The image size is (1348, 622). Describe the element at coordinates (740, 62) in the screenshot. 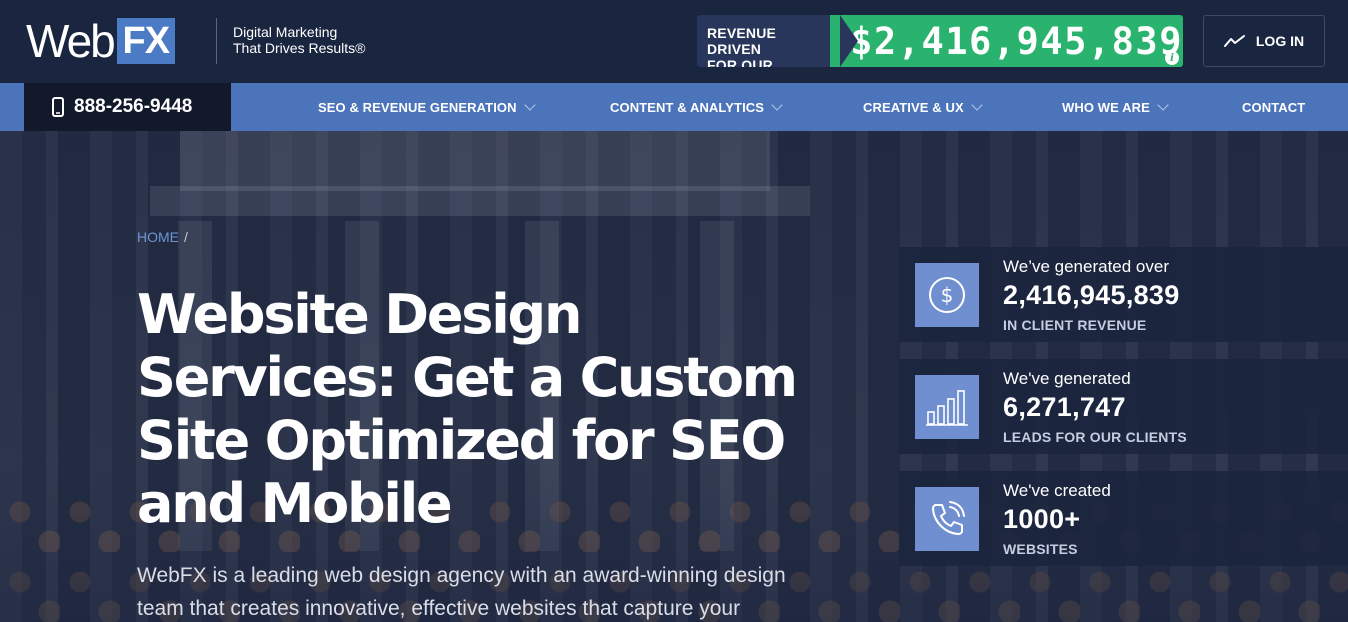

I see `revenue-label-line-2: FOR OUR CLIENTS` at that location.